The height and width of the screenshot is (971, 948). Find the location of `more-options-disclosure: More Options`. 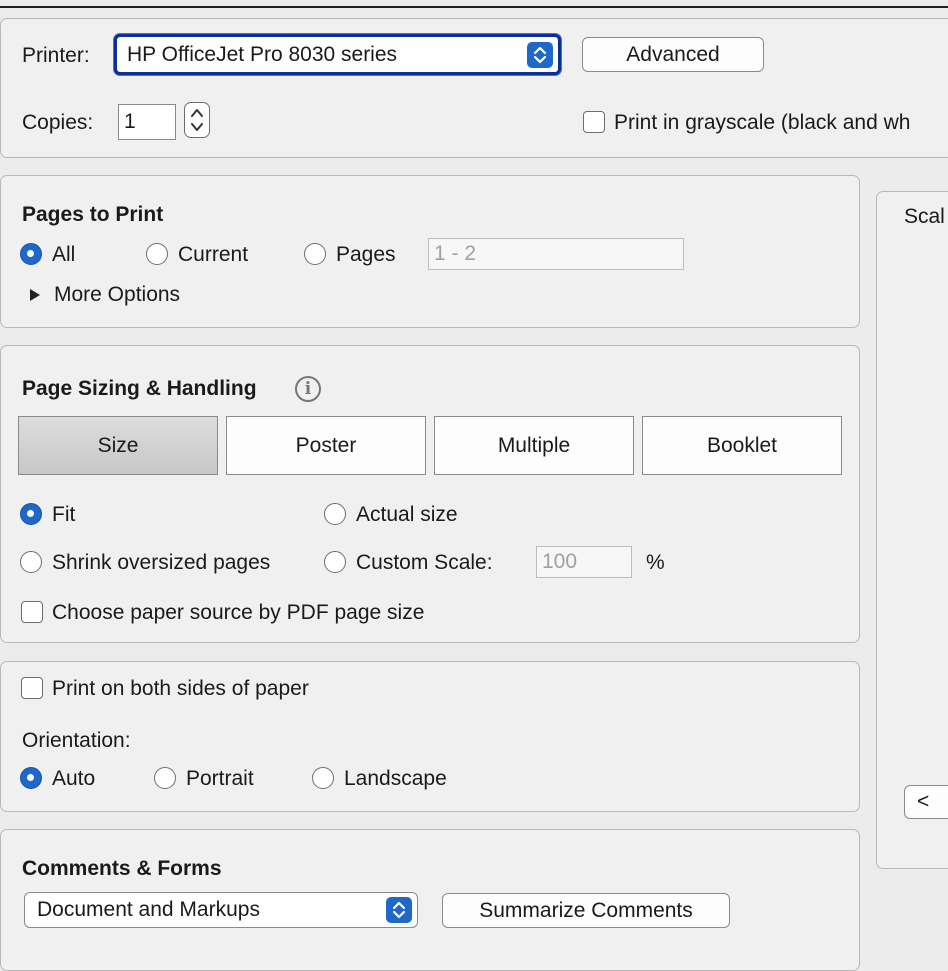

more-options-disclosure: More Options is located at coordinates (112, 295).